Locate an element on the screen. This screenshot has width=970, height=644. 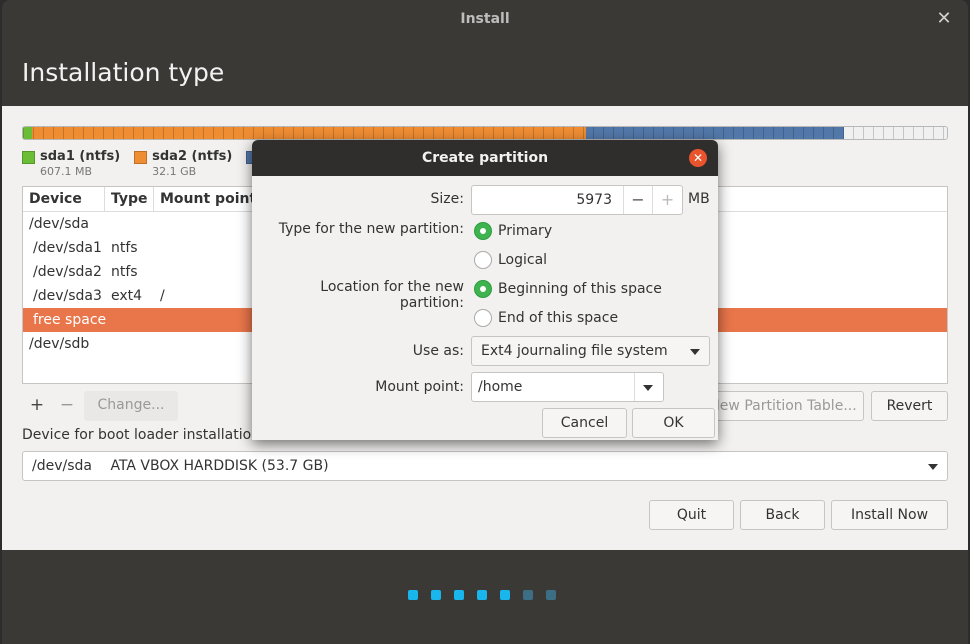
mount-point-combo: /home is located at coordinates (567, 387).